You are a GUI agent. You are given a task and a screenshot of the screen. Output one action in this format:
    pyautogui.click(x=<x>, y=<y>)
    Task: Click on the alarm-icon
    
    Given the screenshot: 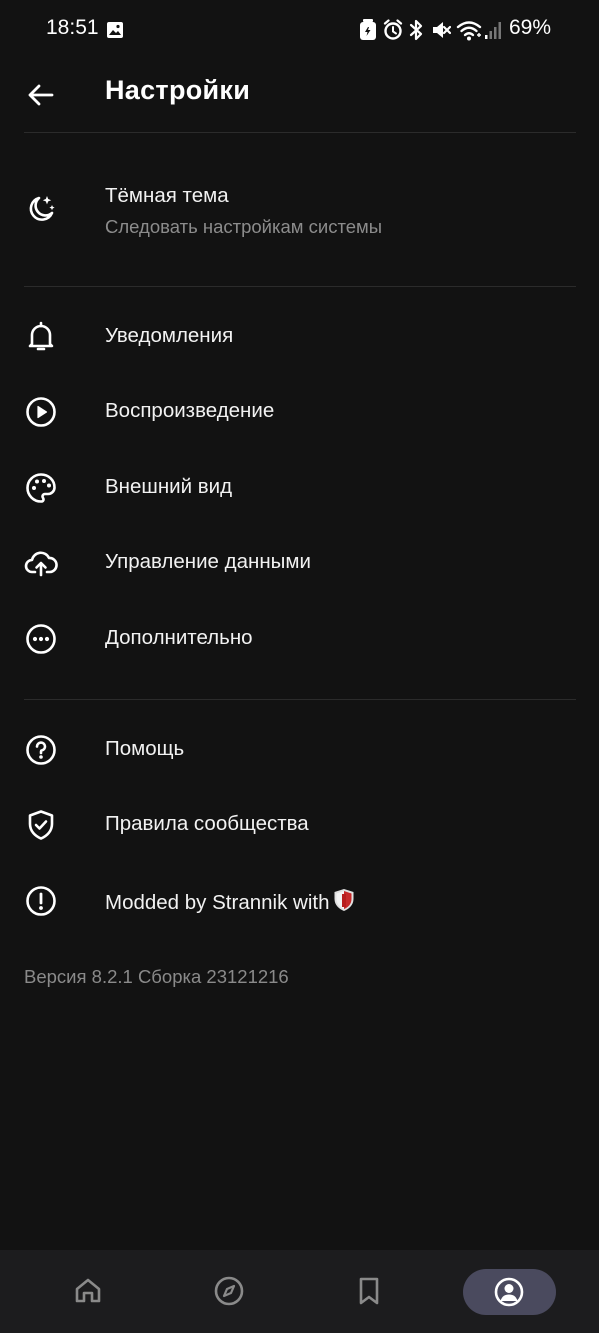 What is the action you would take?
    pyautogui.click(x=393, y=29)
    